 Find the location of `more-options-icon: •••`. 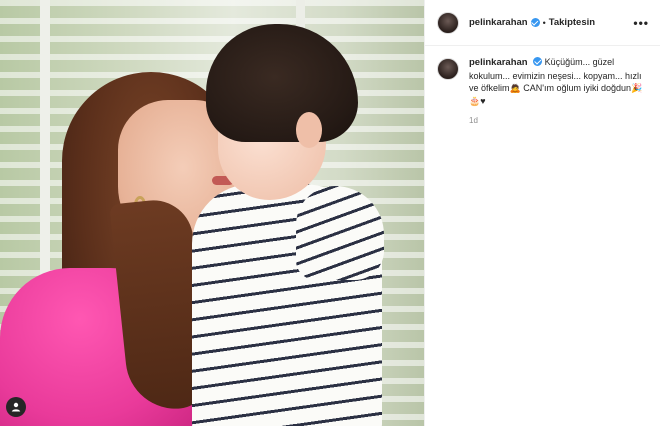

more-options-icon: ••• is located at coordinates (641, 23).